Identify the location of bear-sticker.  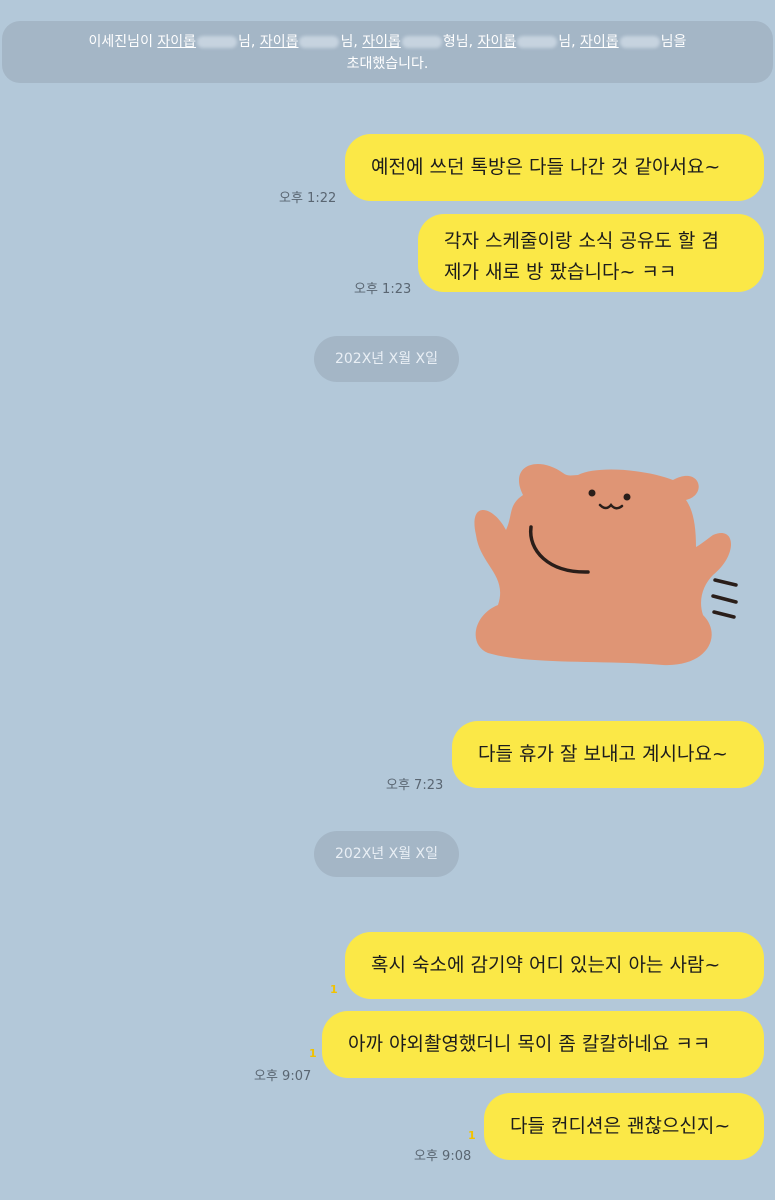
(603, 569).